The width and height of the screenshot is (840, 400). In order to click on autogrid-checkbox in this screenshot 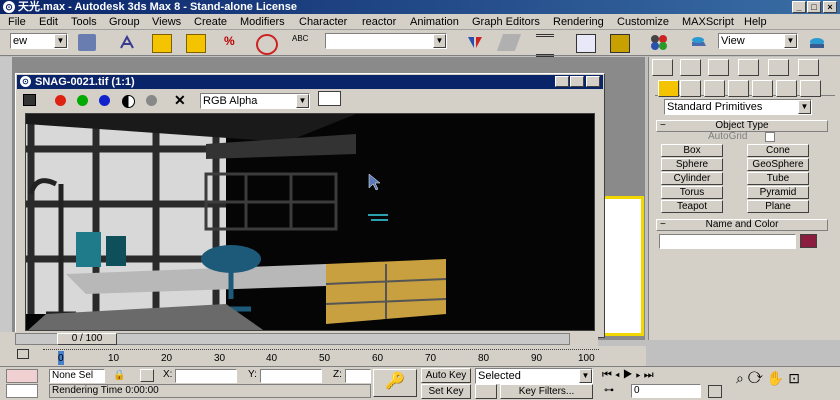, I will do `click(770, 137)`.